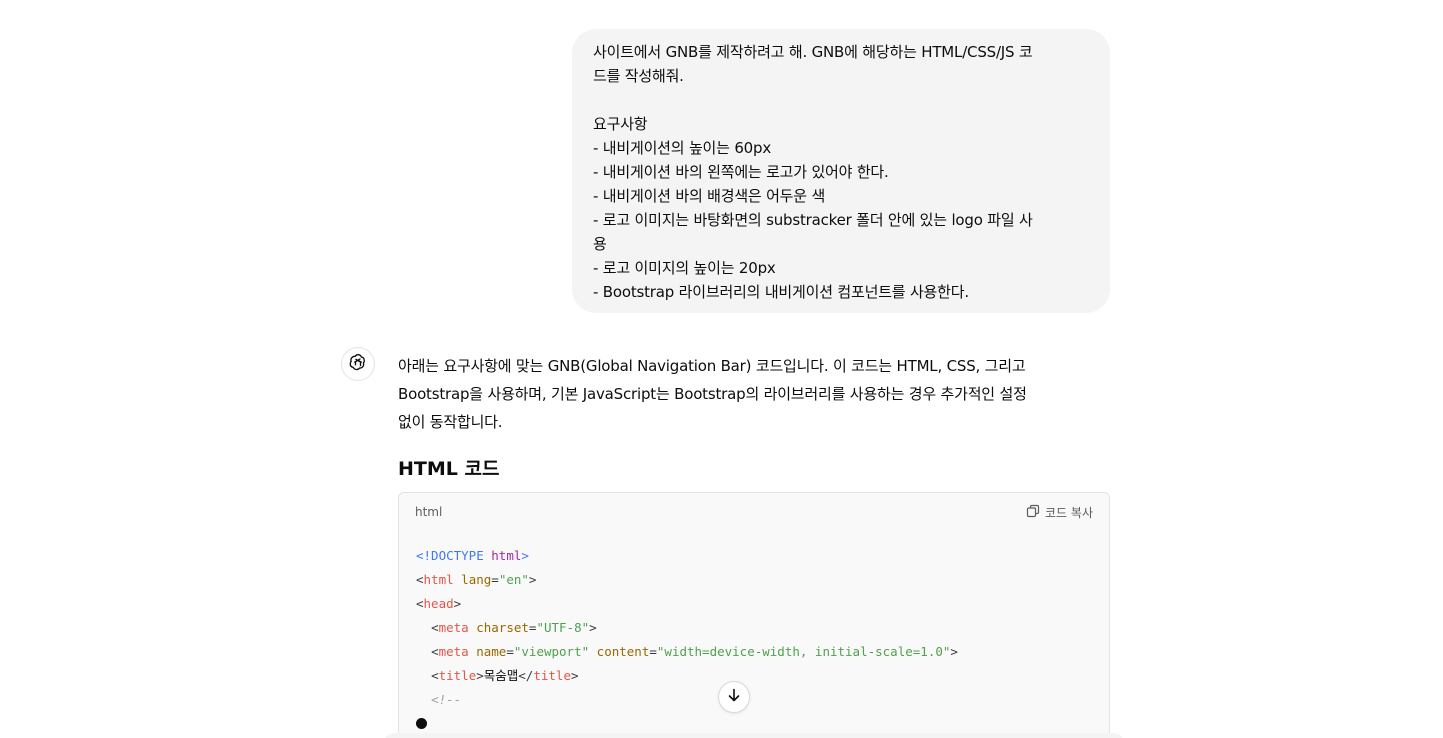 This screenshot has height=738, width=1443. I want to click on code-token: lang, so click(476, 579).